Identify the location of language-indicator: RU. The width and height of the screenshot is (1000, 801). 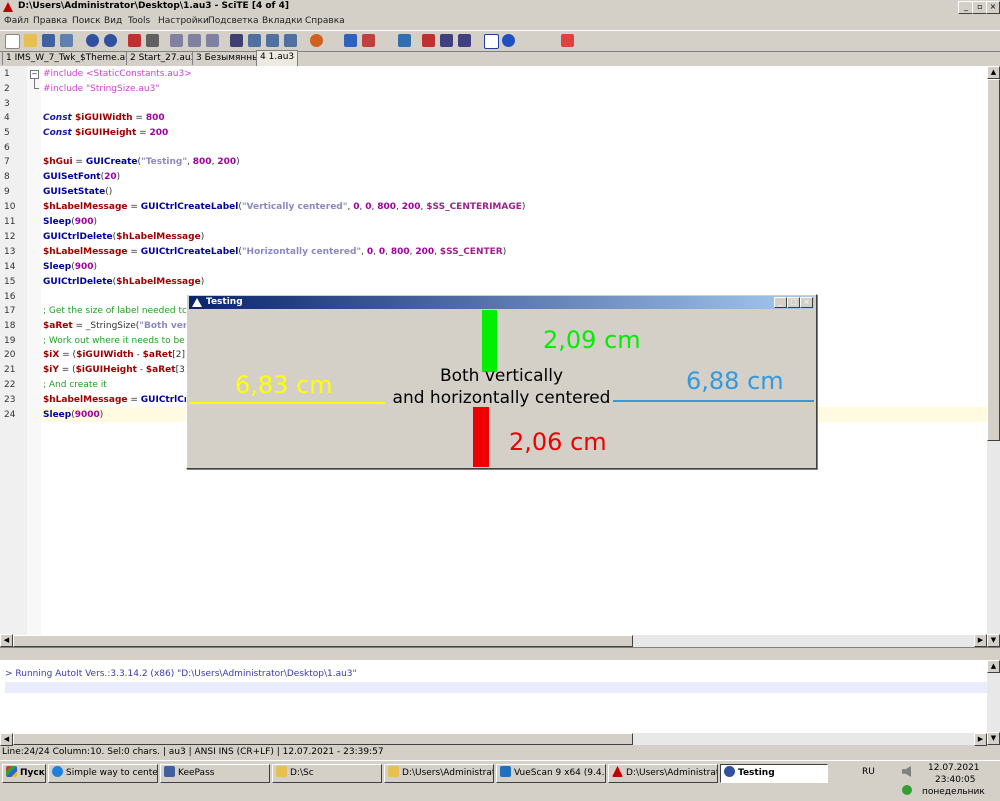
(868, 772).